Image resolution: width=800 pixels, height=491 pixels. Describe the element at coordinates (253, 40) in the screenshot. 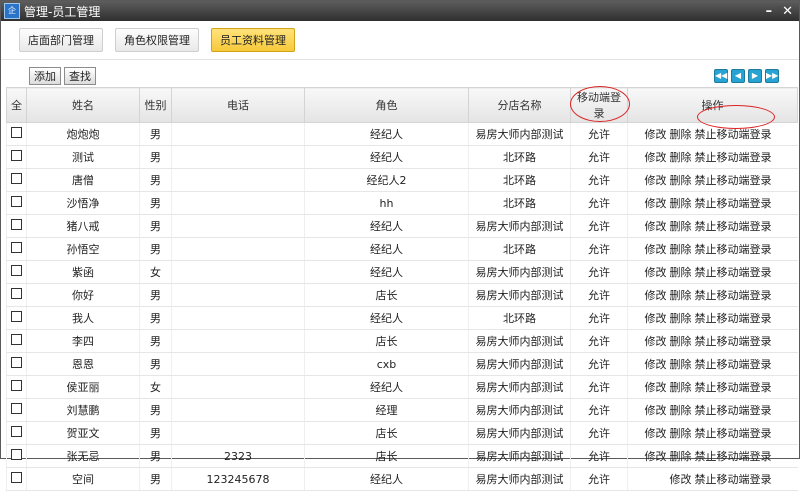

I see `tab-employee-profiles: 员工资料管理` at that location.